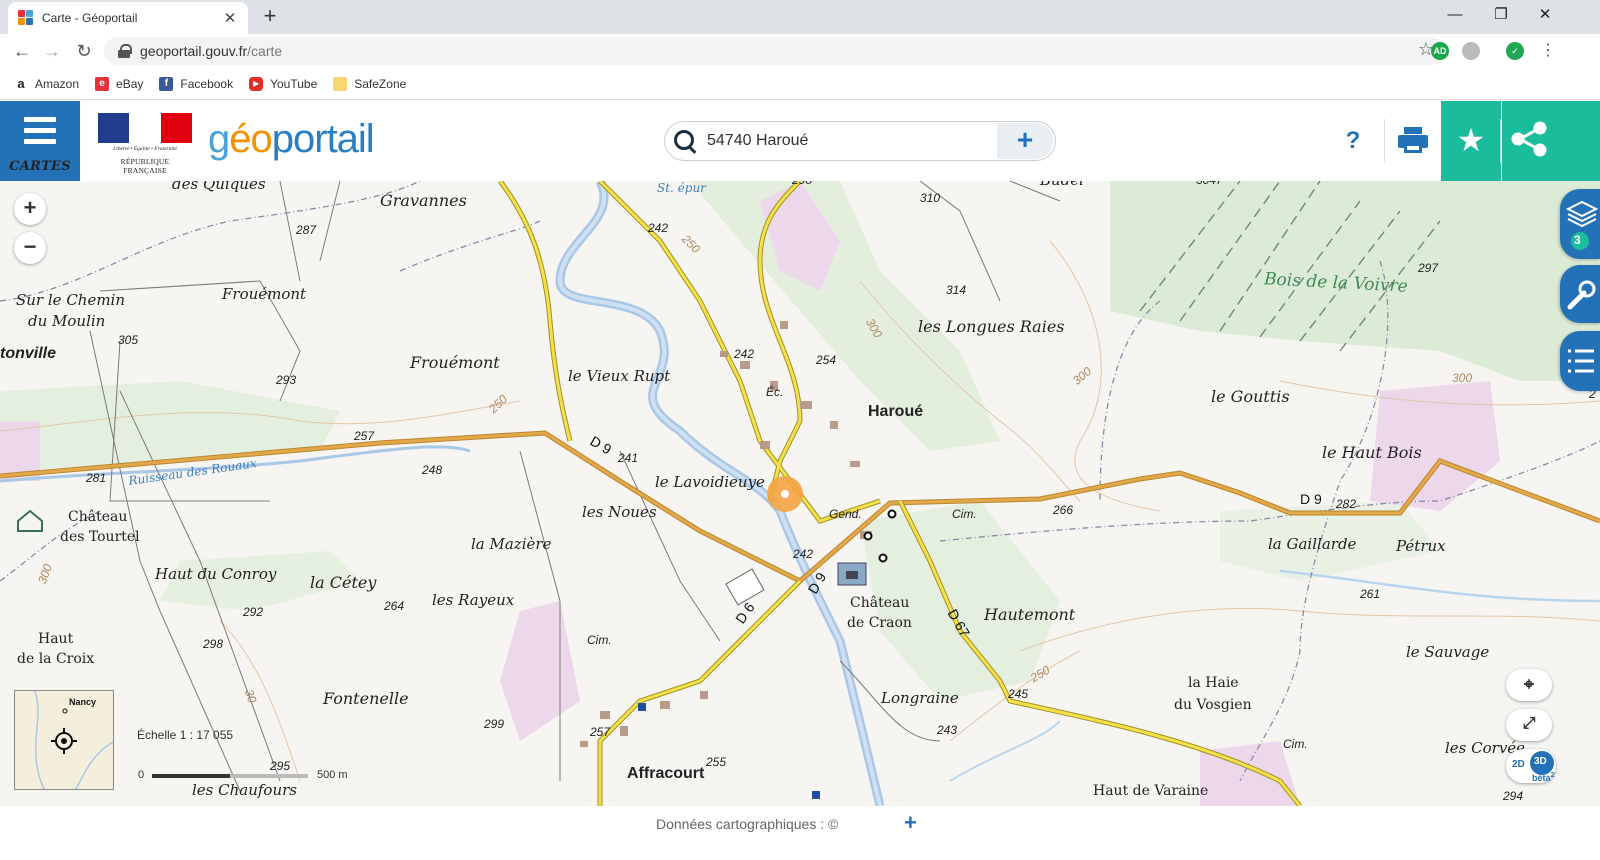  Describe the element at coordinates (71, 300) in the screenshot. I see `map-label: Sur le Chemin` at that location.